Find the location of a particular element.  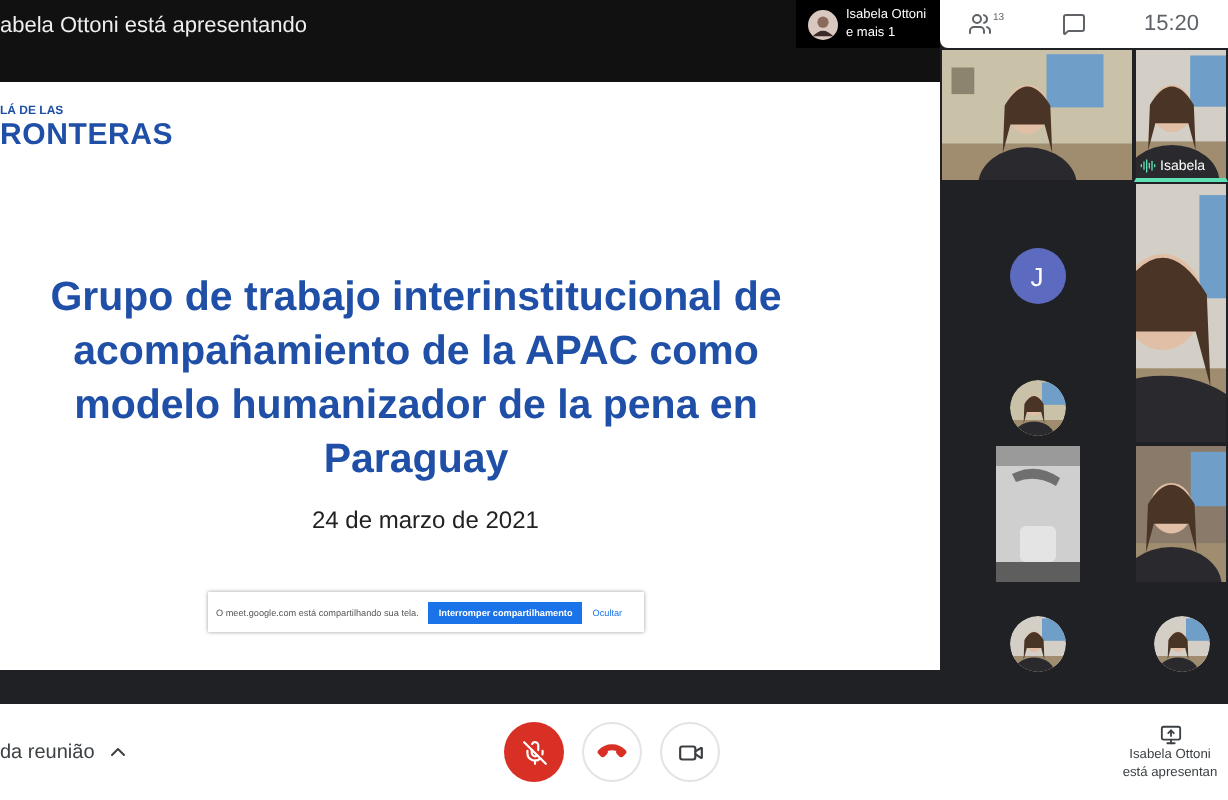

chat-icon is located at coordinates (1074, 24).